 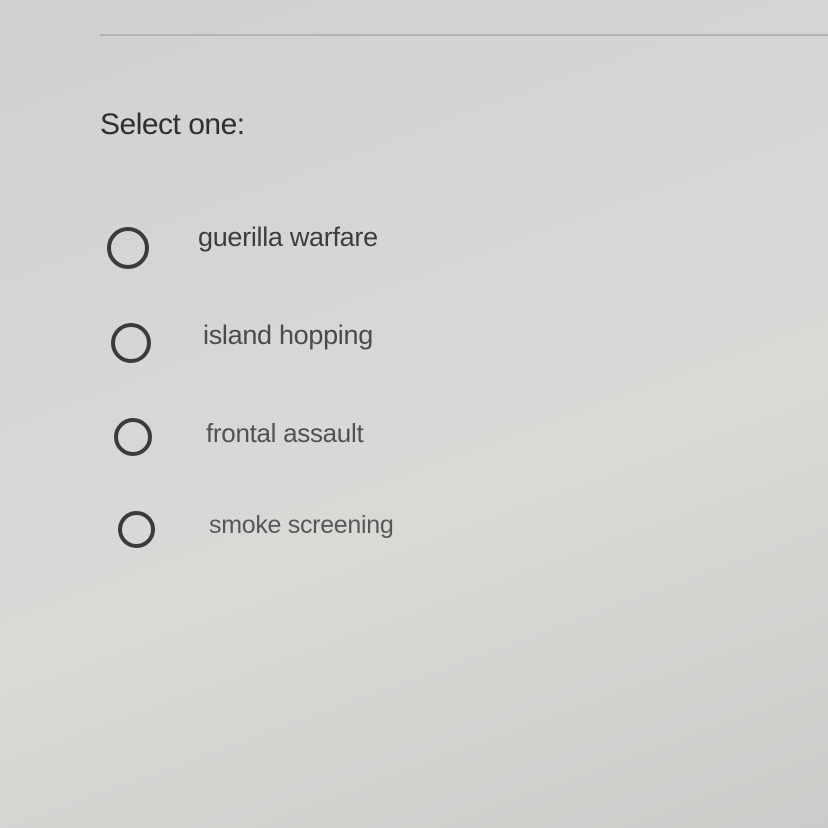 I want to click on option-label: smoke screening, so click(x=301, y=525).